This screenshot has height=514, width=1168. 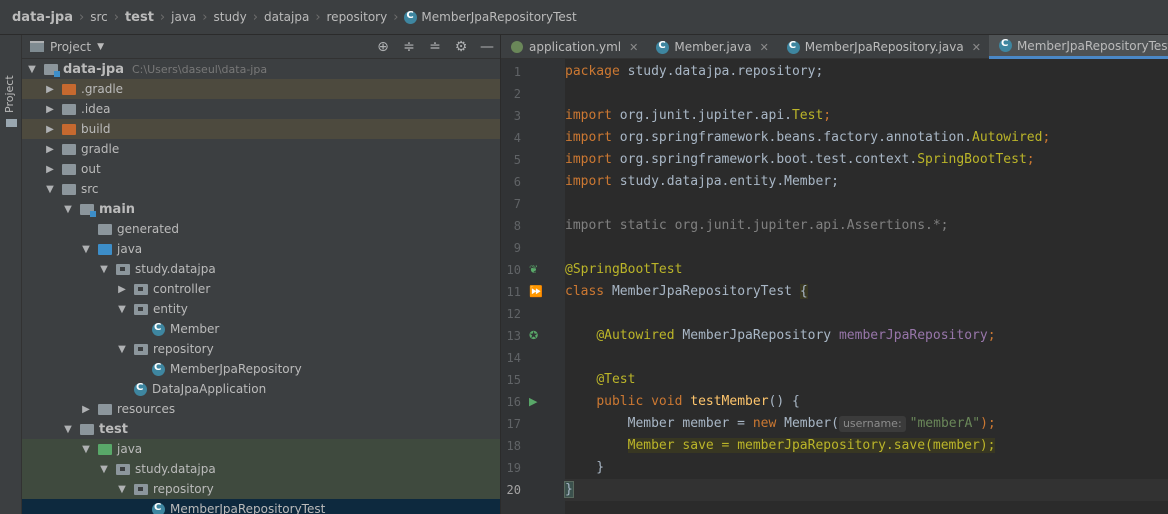 I want to click on breadcrumb-item: repository, so click(x=357, y=17).